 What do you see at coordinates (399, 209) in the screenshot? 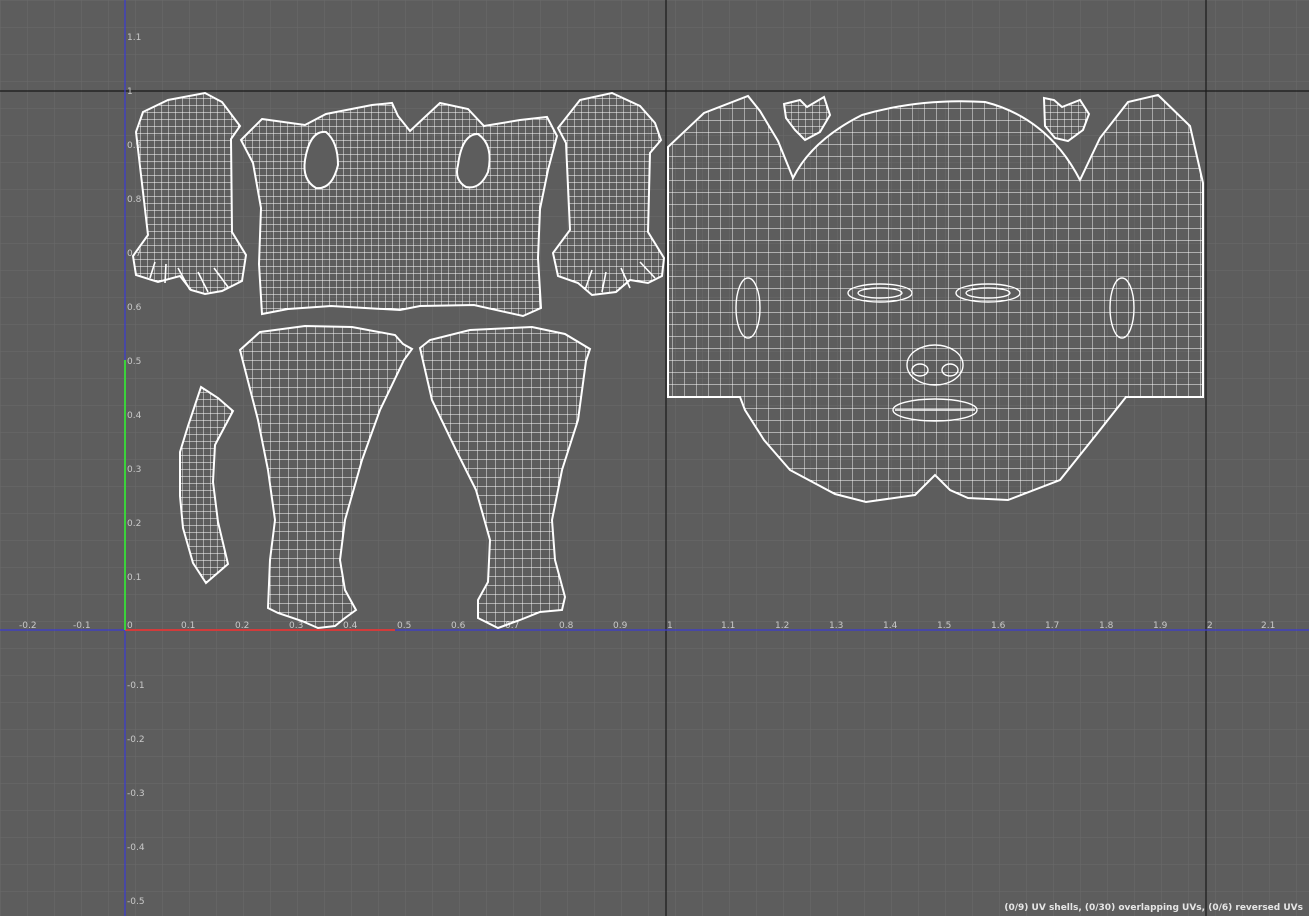
I see `uv-shell-torso` at bounding box center [399, 209].